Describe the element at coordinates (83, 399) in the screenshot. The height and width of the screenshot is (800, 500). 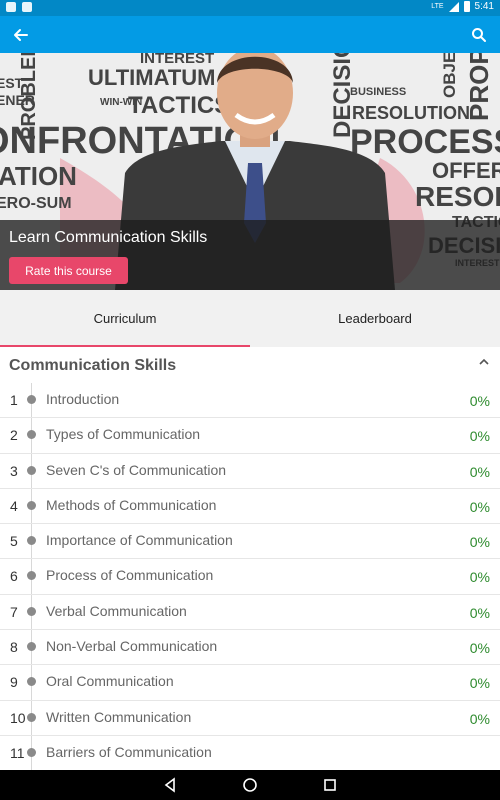
I see `lesson-title: Introduction` at that location.